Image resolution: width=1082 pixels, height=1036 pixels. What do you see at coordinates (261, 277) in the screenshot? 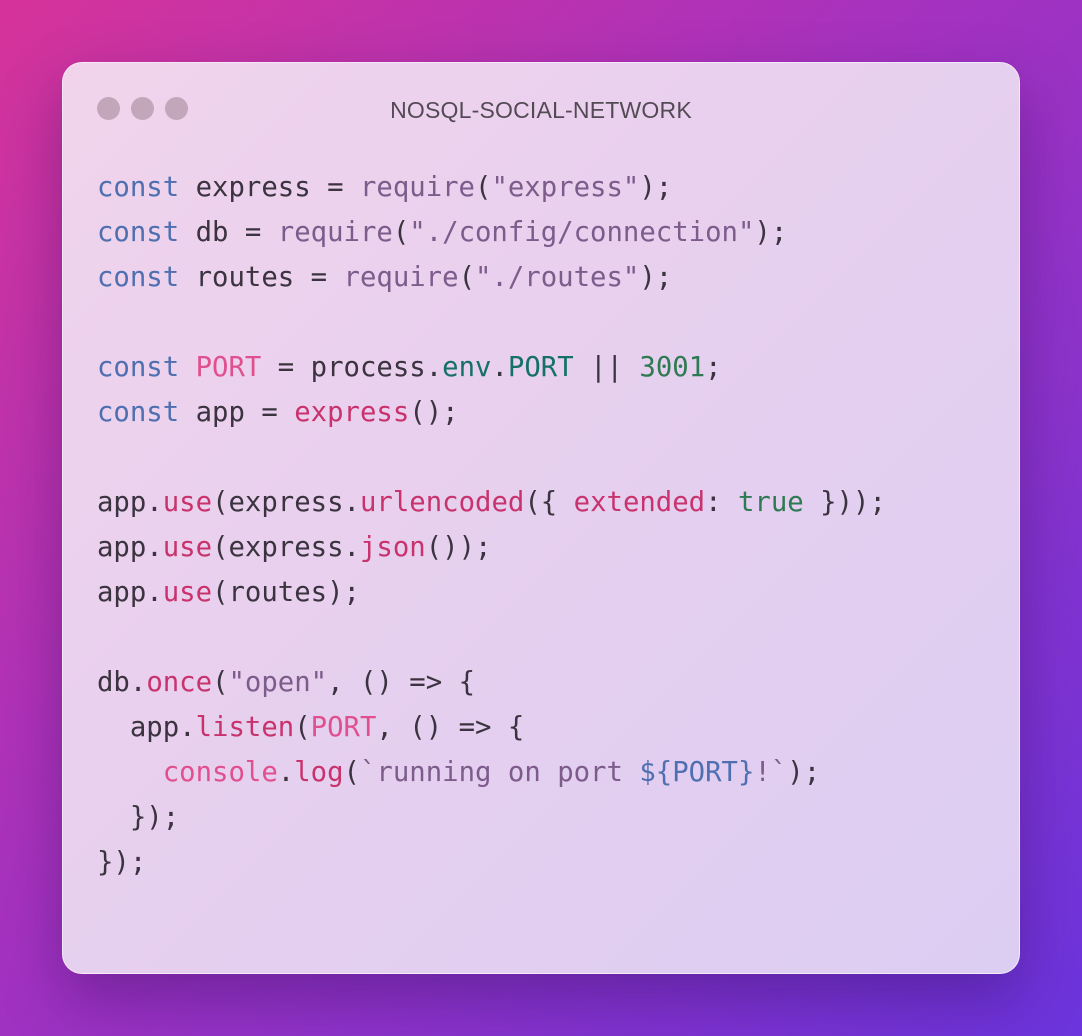
I see `code-token: routes =` at bounding box center [261, 277].